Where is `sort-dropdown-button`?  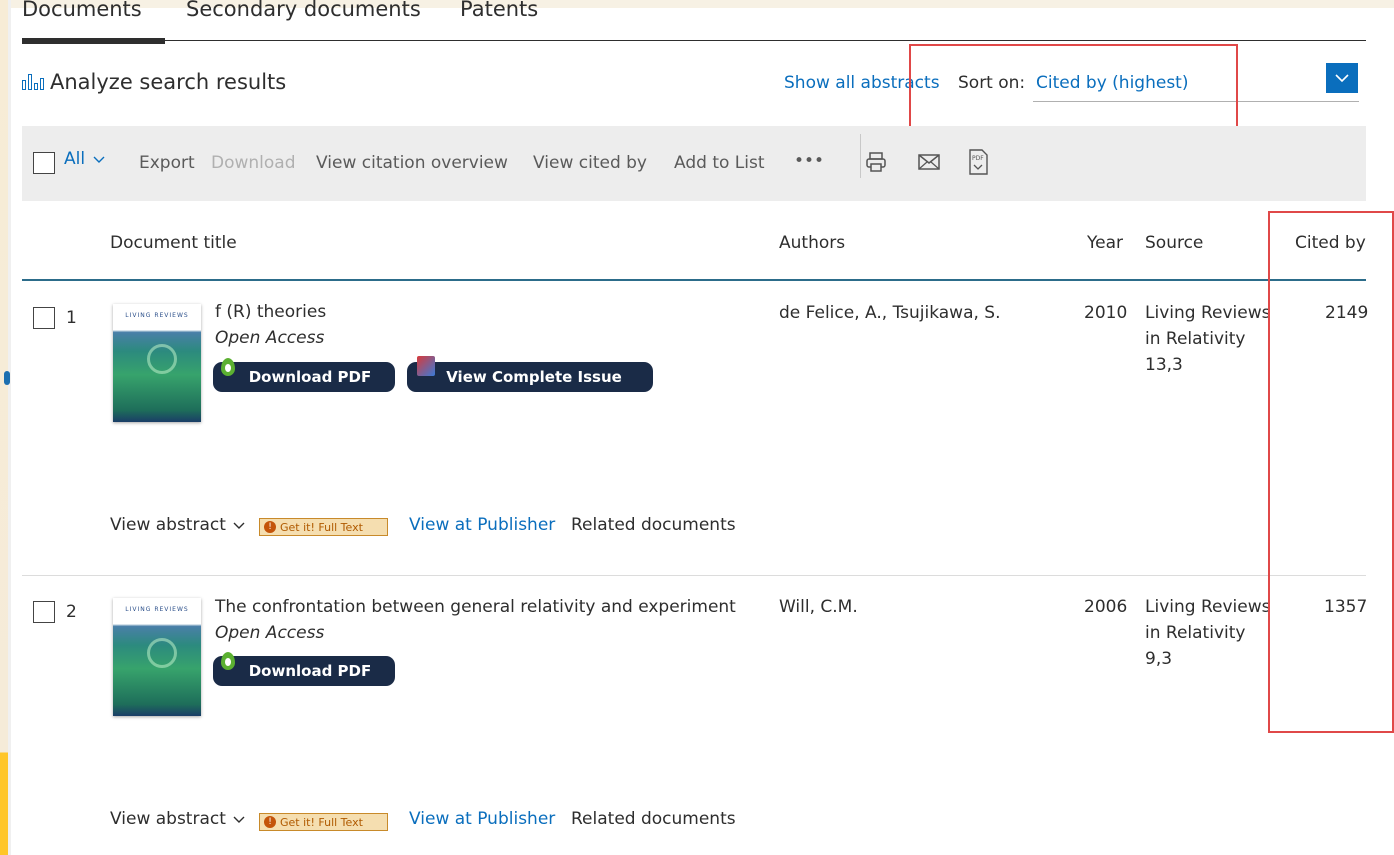 sort-dropdown-button is located at coordinates (1342, 78).